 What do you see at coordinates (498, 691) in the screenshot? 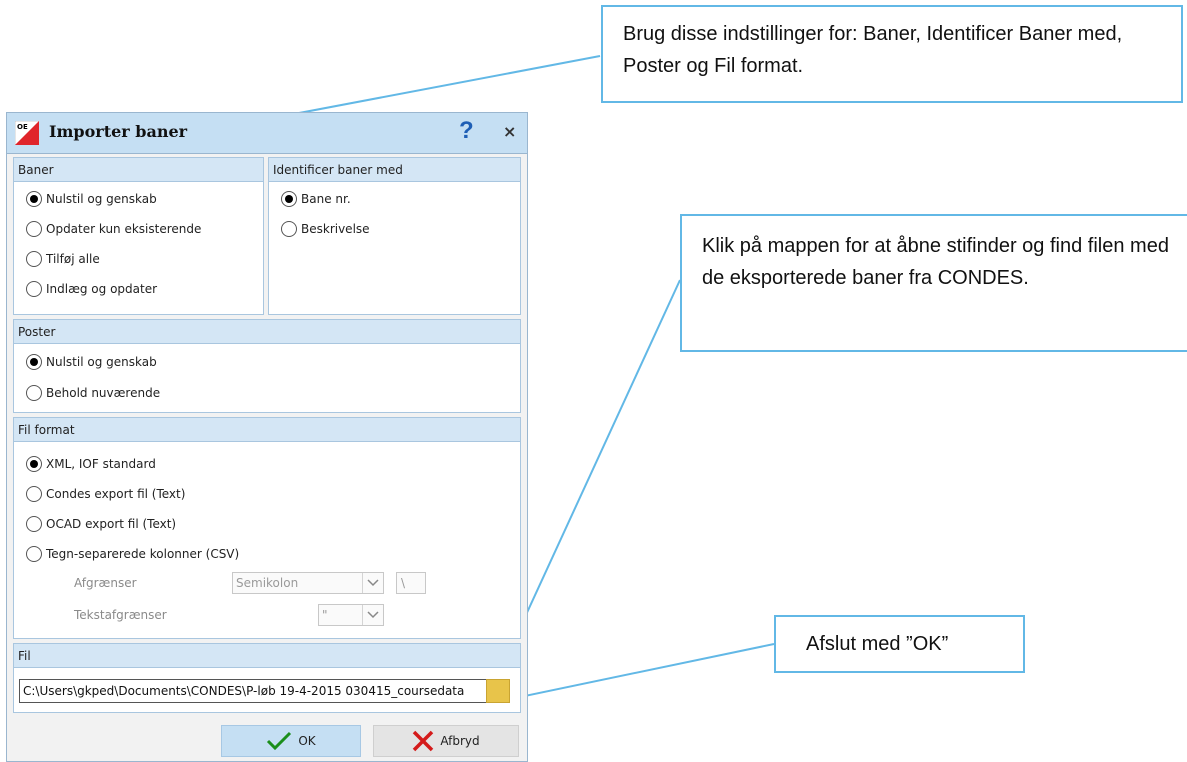
I see `folder-icon` at bounding box center [498, 691].